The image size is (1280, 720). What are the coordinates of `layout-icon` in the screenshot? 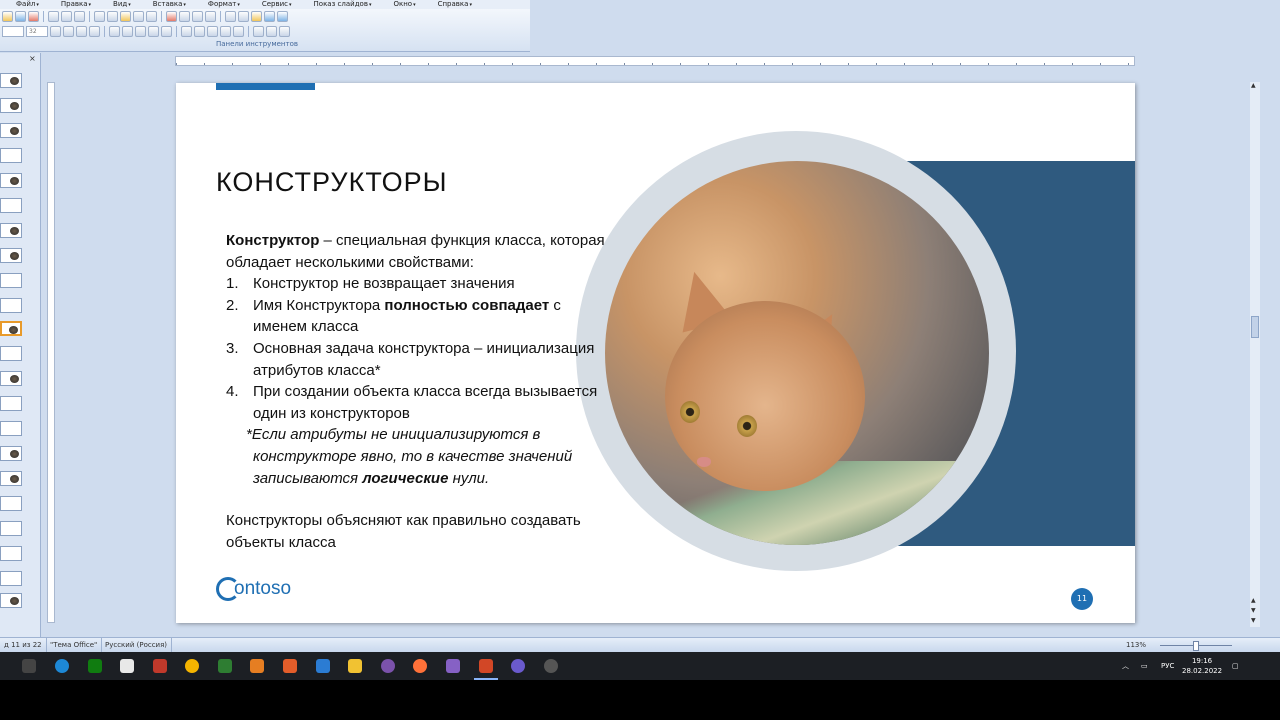 It's located at (284, 31).